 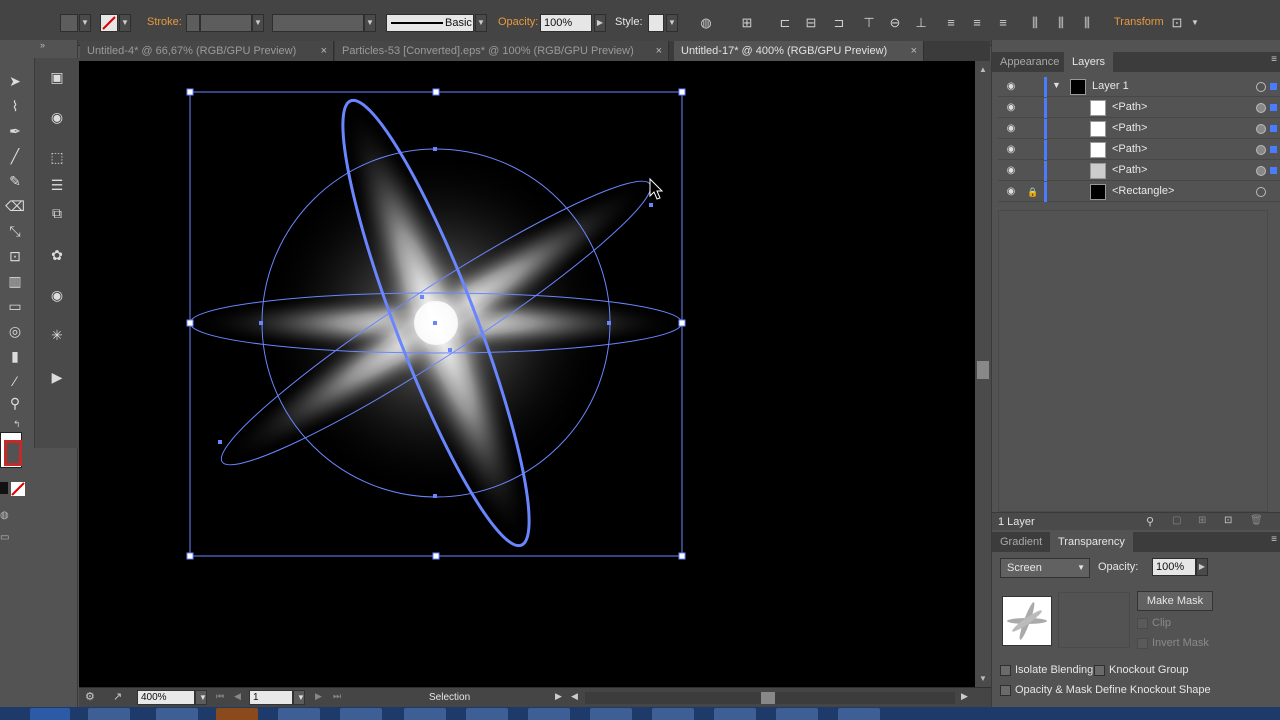 I want to click on distribute-middle-icon: ≡, so click(x=977, y=23).